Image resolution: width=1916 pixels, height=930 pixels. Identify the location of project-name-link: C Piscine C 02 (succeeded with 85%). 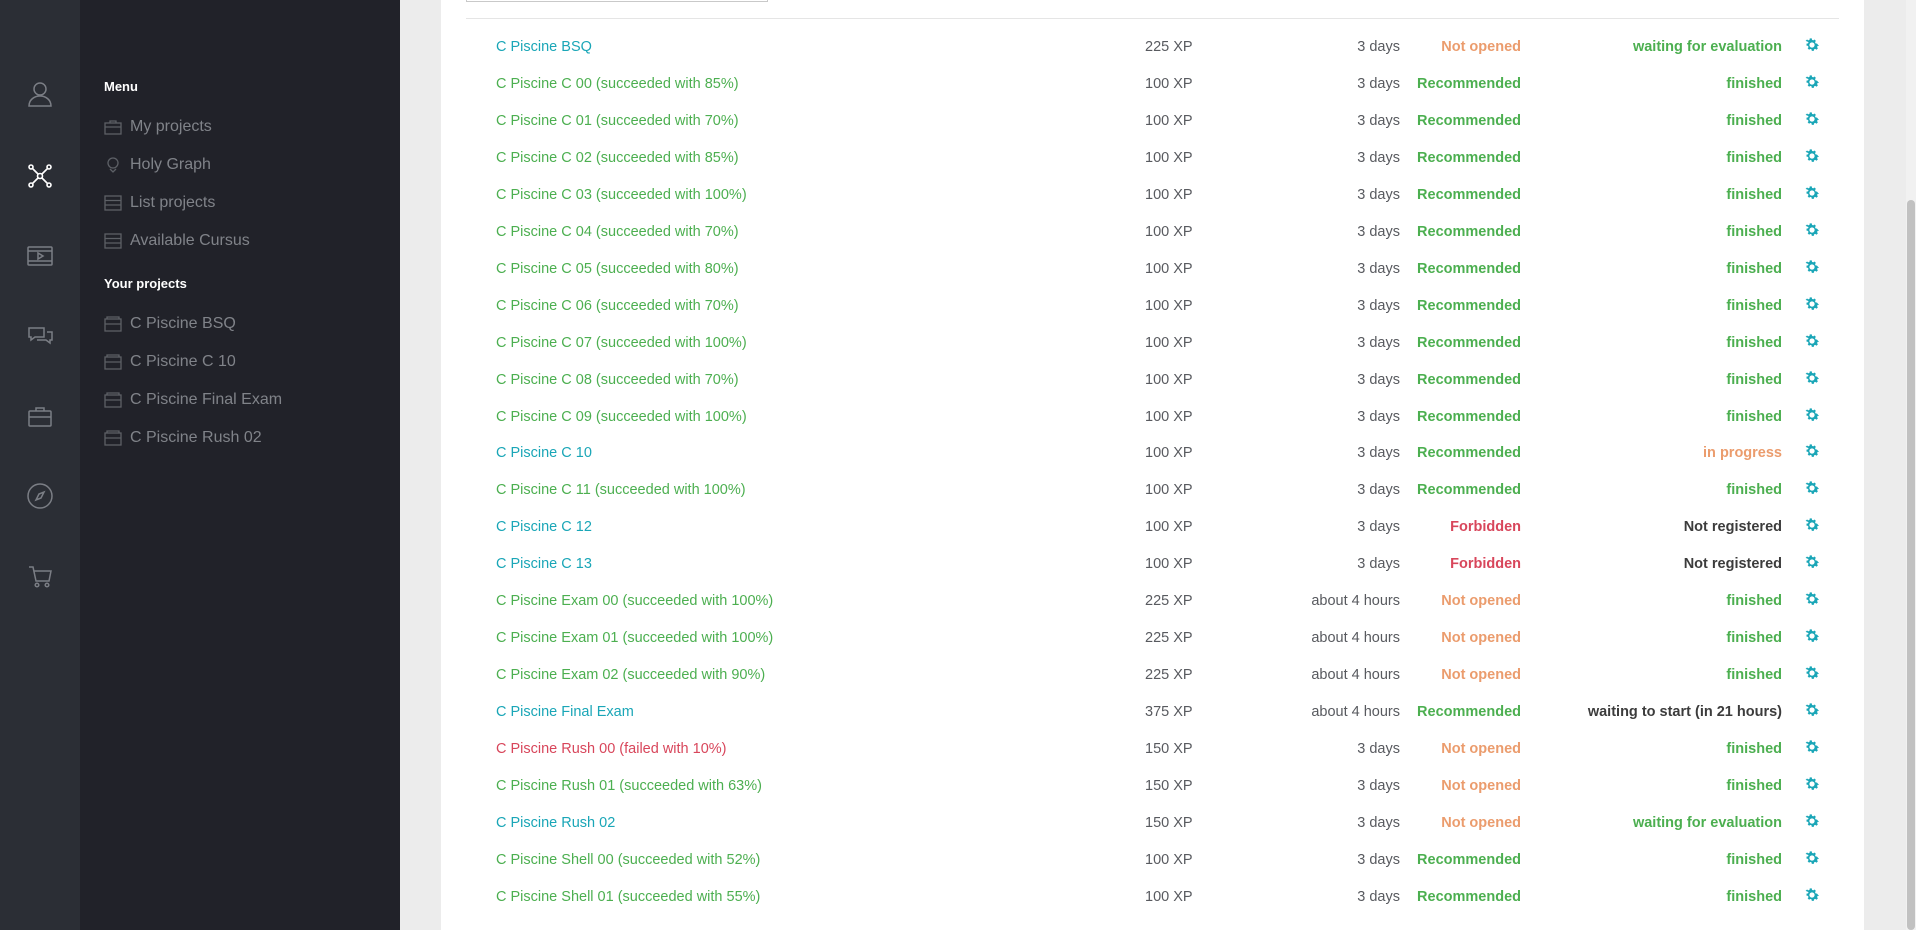
(617, 158).